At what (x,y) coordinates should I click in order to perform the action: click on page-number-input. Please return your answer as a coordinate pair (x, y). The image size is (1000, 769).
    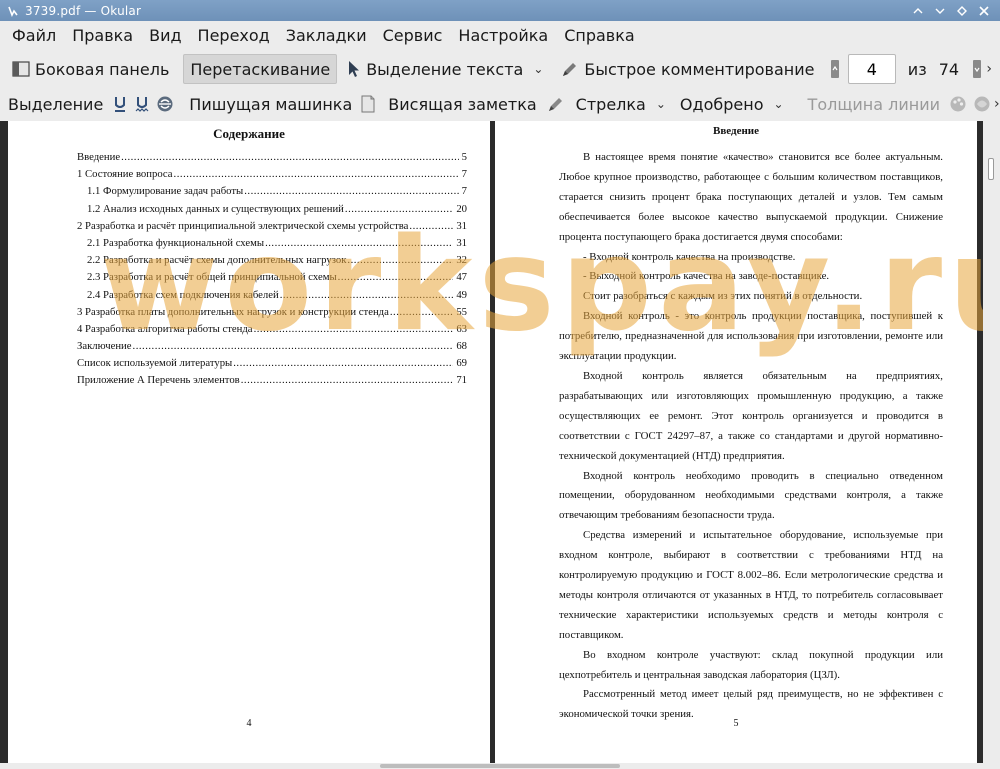
    Looking at the image, I should click on (871, 69).